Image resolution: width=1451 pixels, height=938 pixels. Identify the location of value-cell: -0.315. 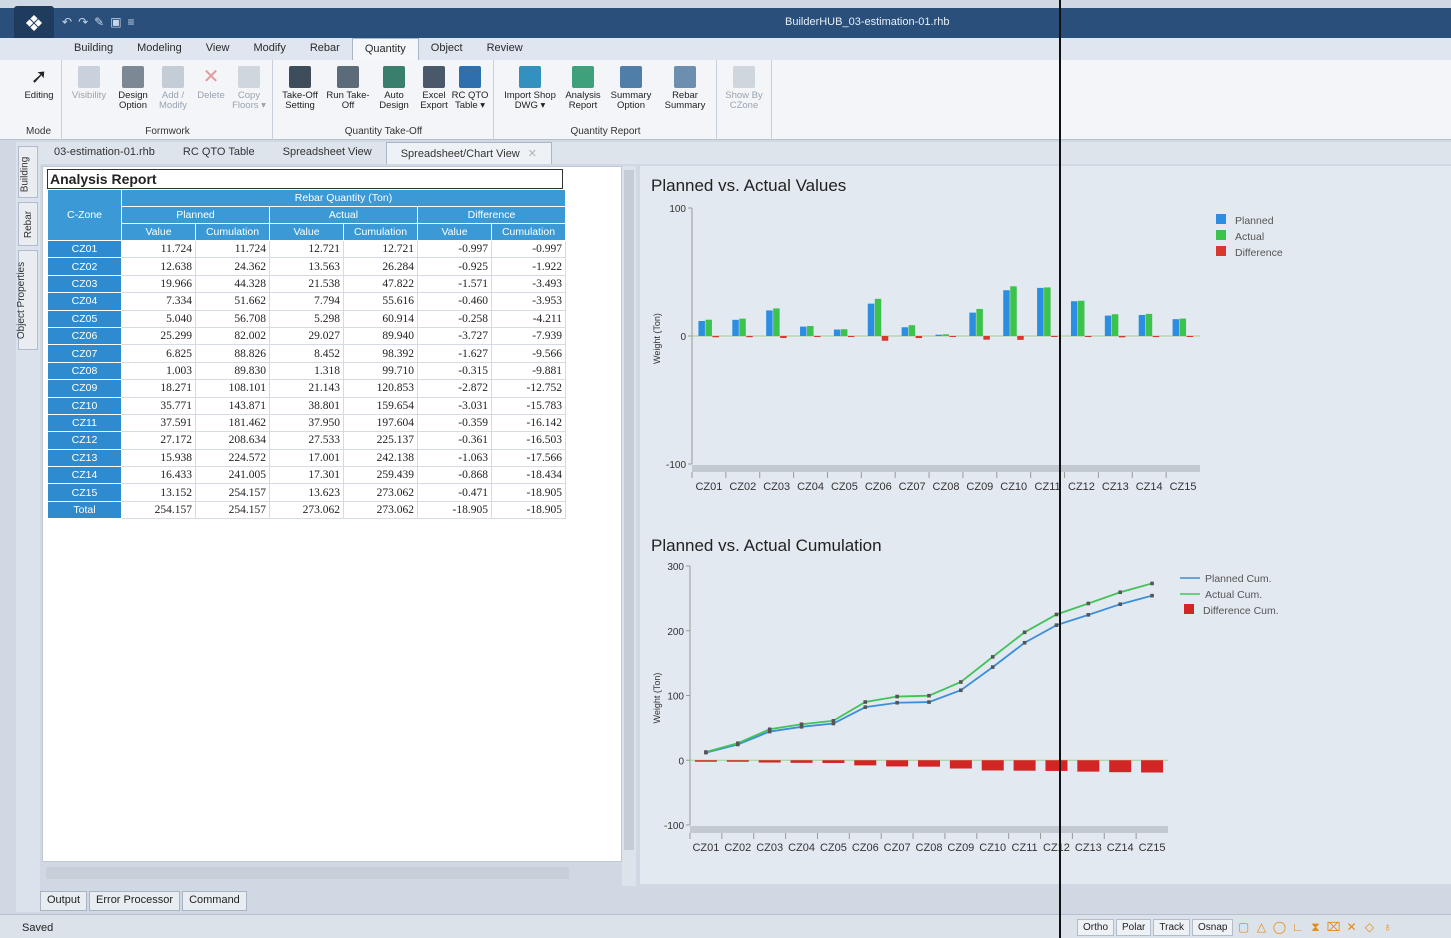
(454, 371).